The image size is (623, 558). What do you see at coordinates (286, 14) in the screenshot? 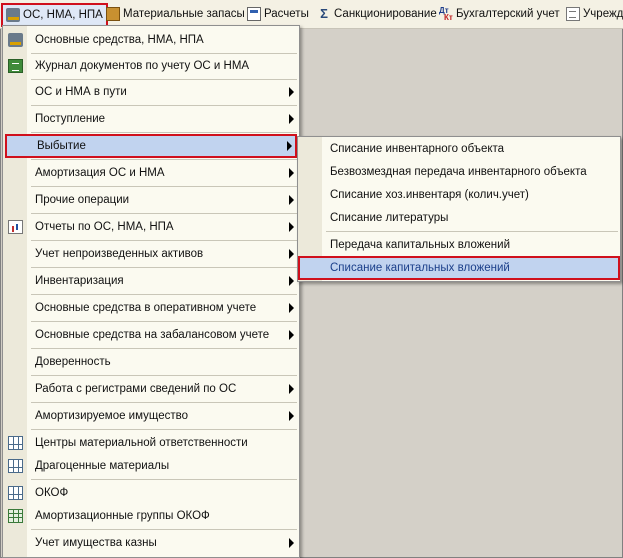
I see `menubar-label: Расчеты` at bounding box center [286, 14].